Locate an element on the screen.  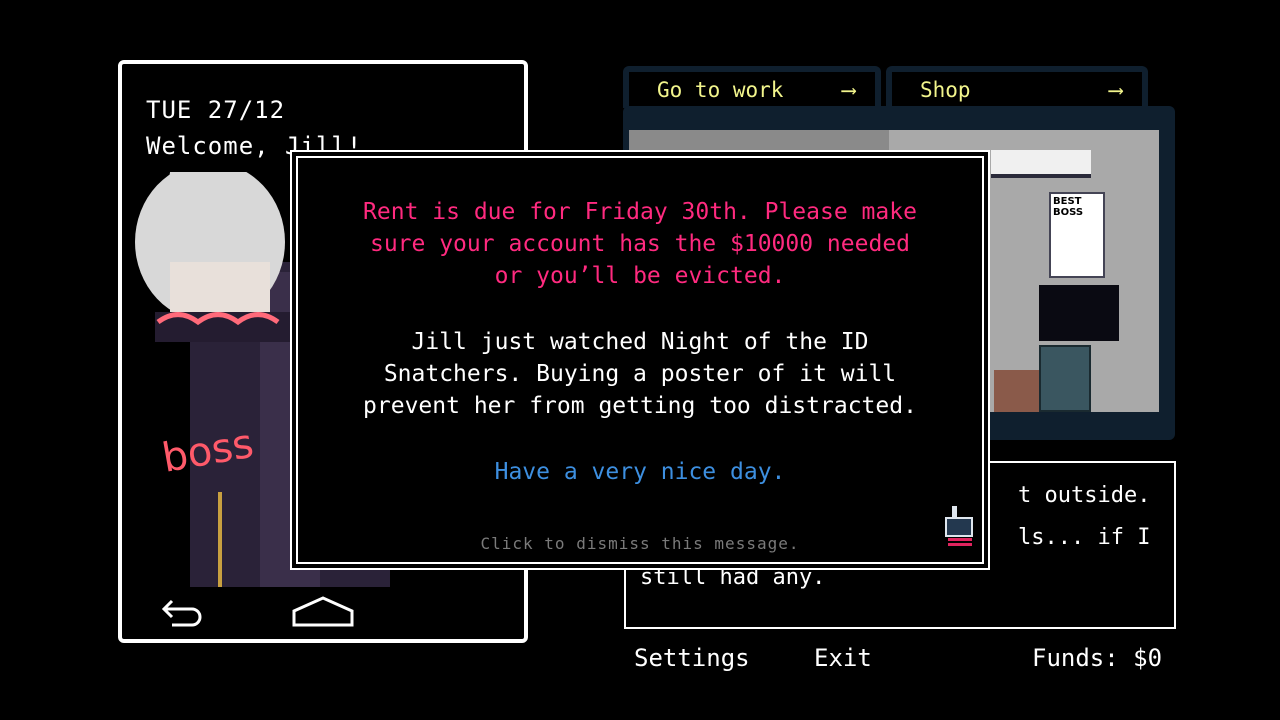
tv is located at coordinates (1079, 313).